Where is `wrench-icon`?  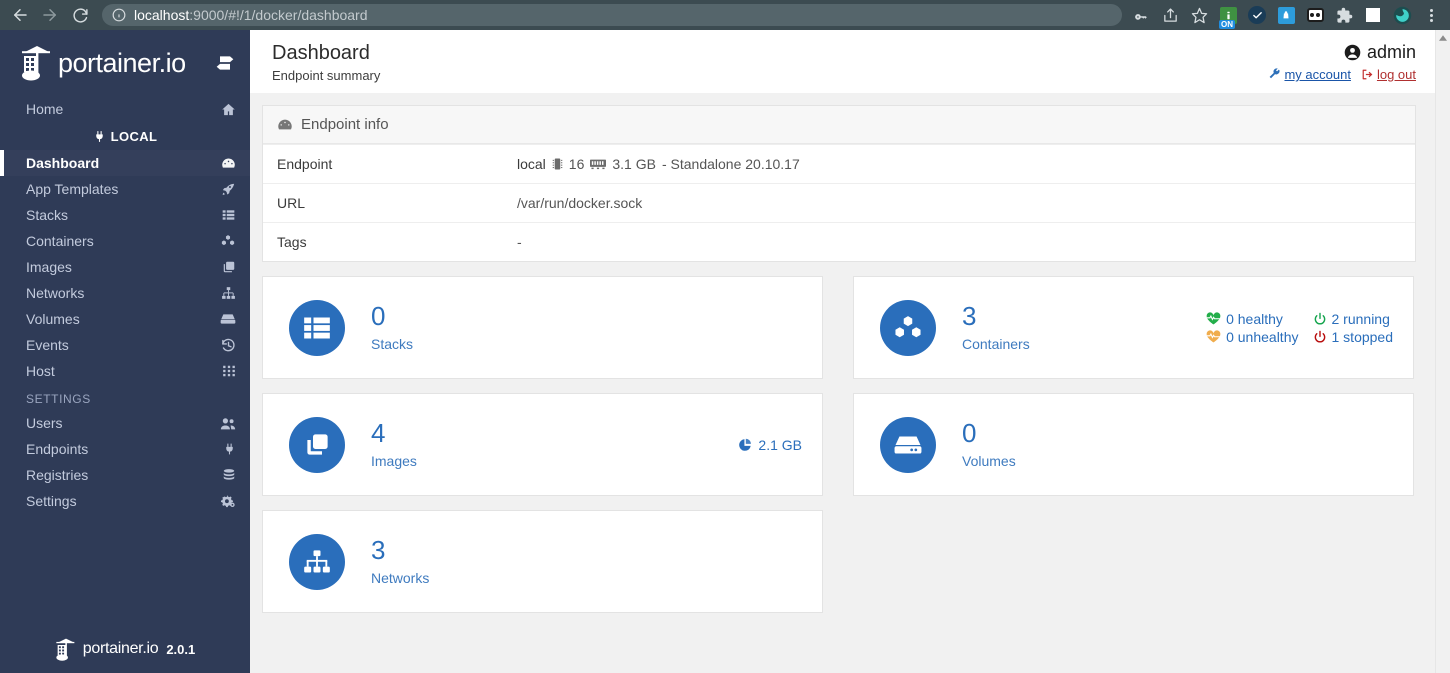 wrench-icon is located at coordinates (1274, 74).